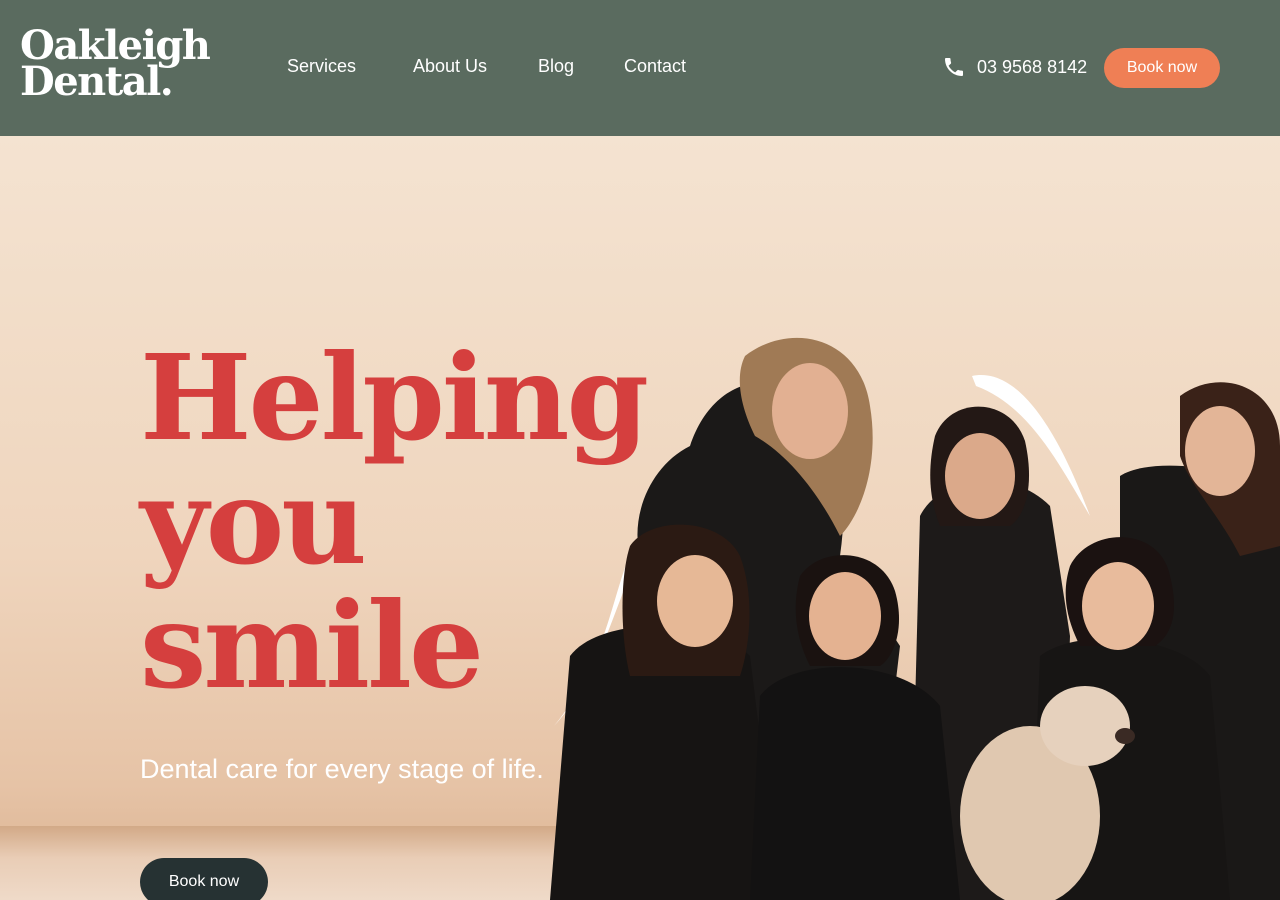 This screenshot has width=1280, height=900. What do you see at coordinates (450, 66) in the screenshot?
I see `nav-item-about-us: About Us` at bounding box center [450, 66].